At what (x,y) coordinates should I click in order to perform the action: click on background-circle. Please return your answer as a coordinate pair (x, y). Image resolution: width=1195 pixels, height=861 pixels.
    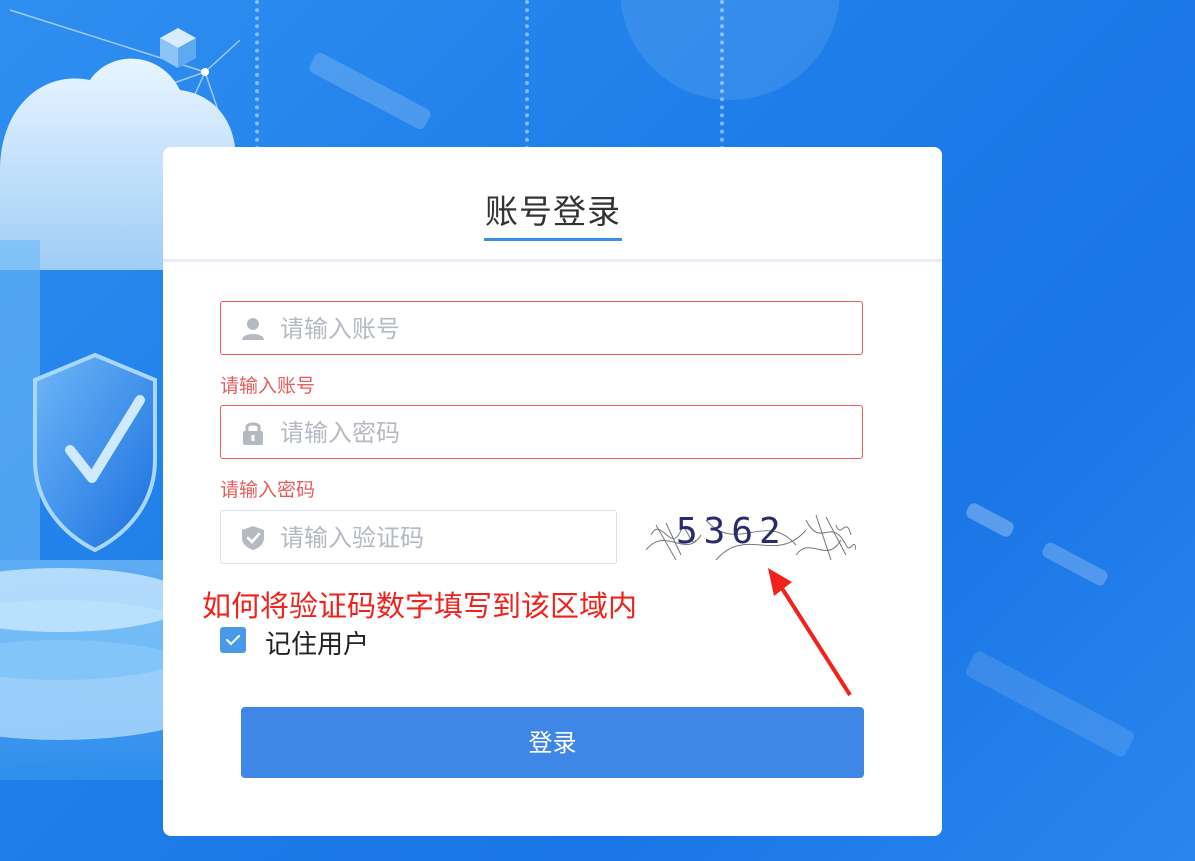
    Looking at the image, I should click on (730, 50).